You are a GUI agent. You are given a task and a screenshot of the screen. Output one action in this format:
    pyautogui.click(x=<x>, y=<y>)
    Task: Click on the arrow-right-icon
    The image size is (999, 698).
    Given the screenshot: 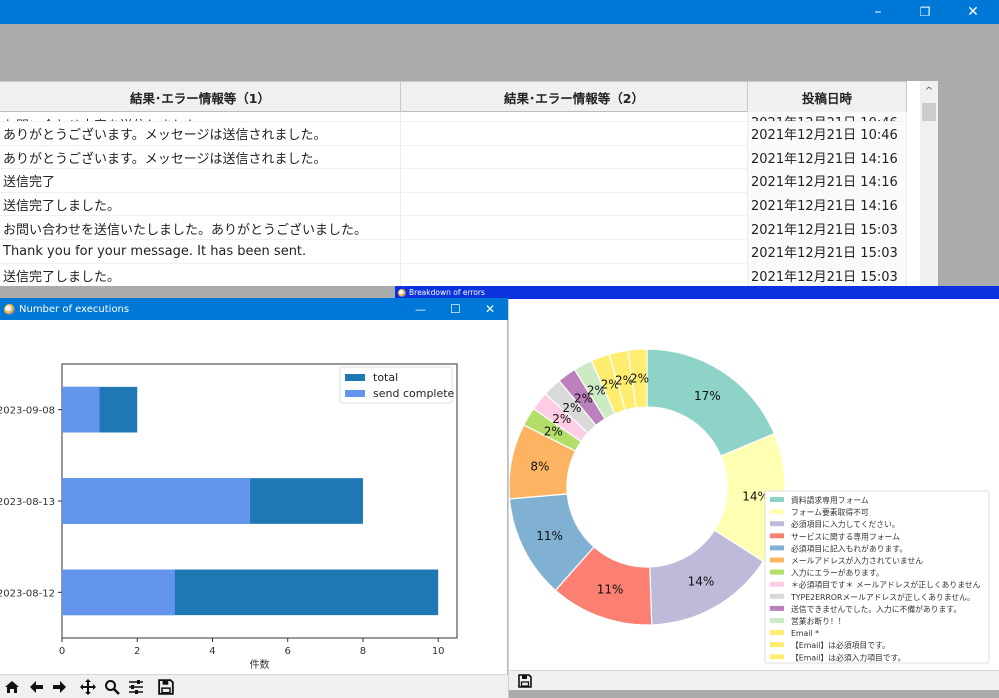 What is the action you would take?
    pyautogui.click(x=59, y=686)
    